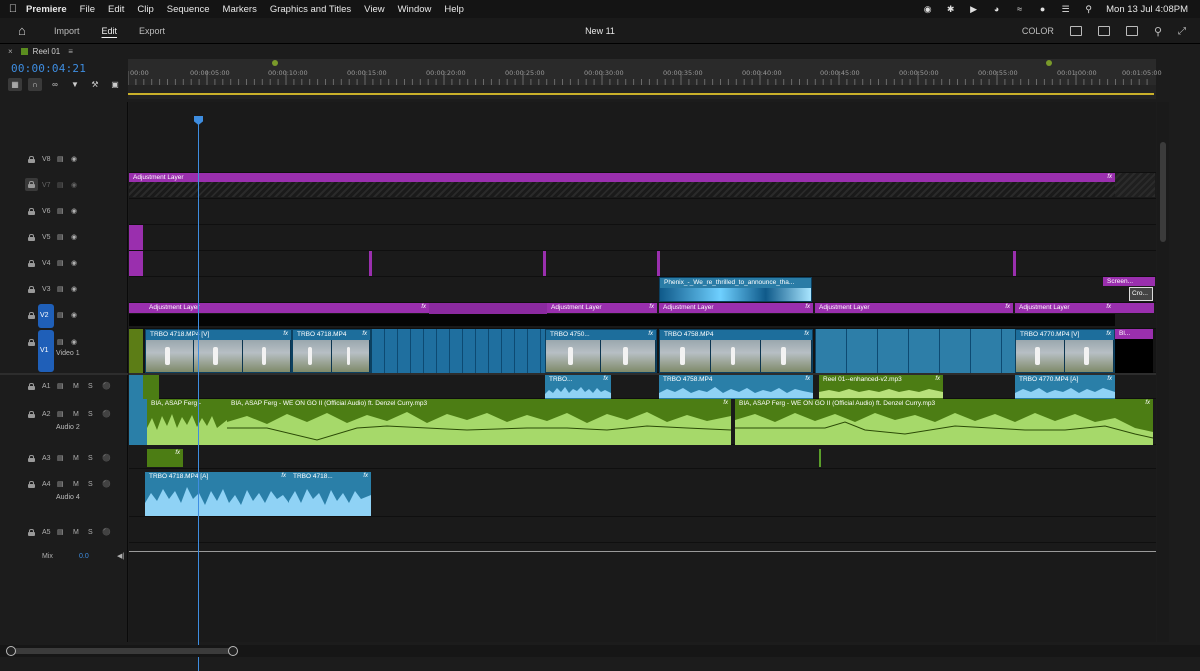 This screenshot has height=671, width=1200. I want to click on wifi-icon: ≈, so click(1019, 9).